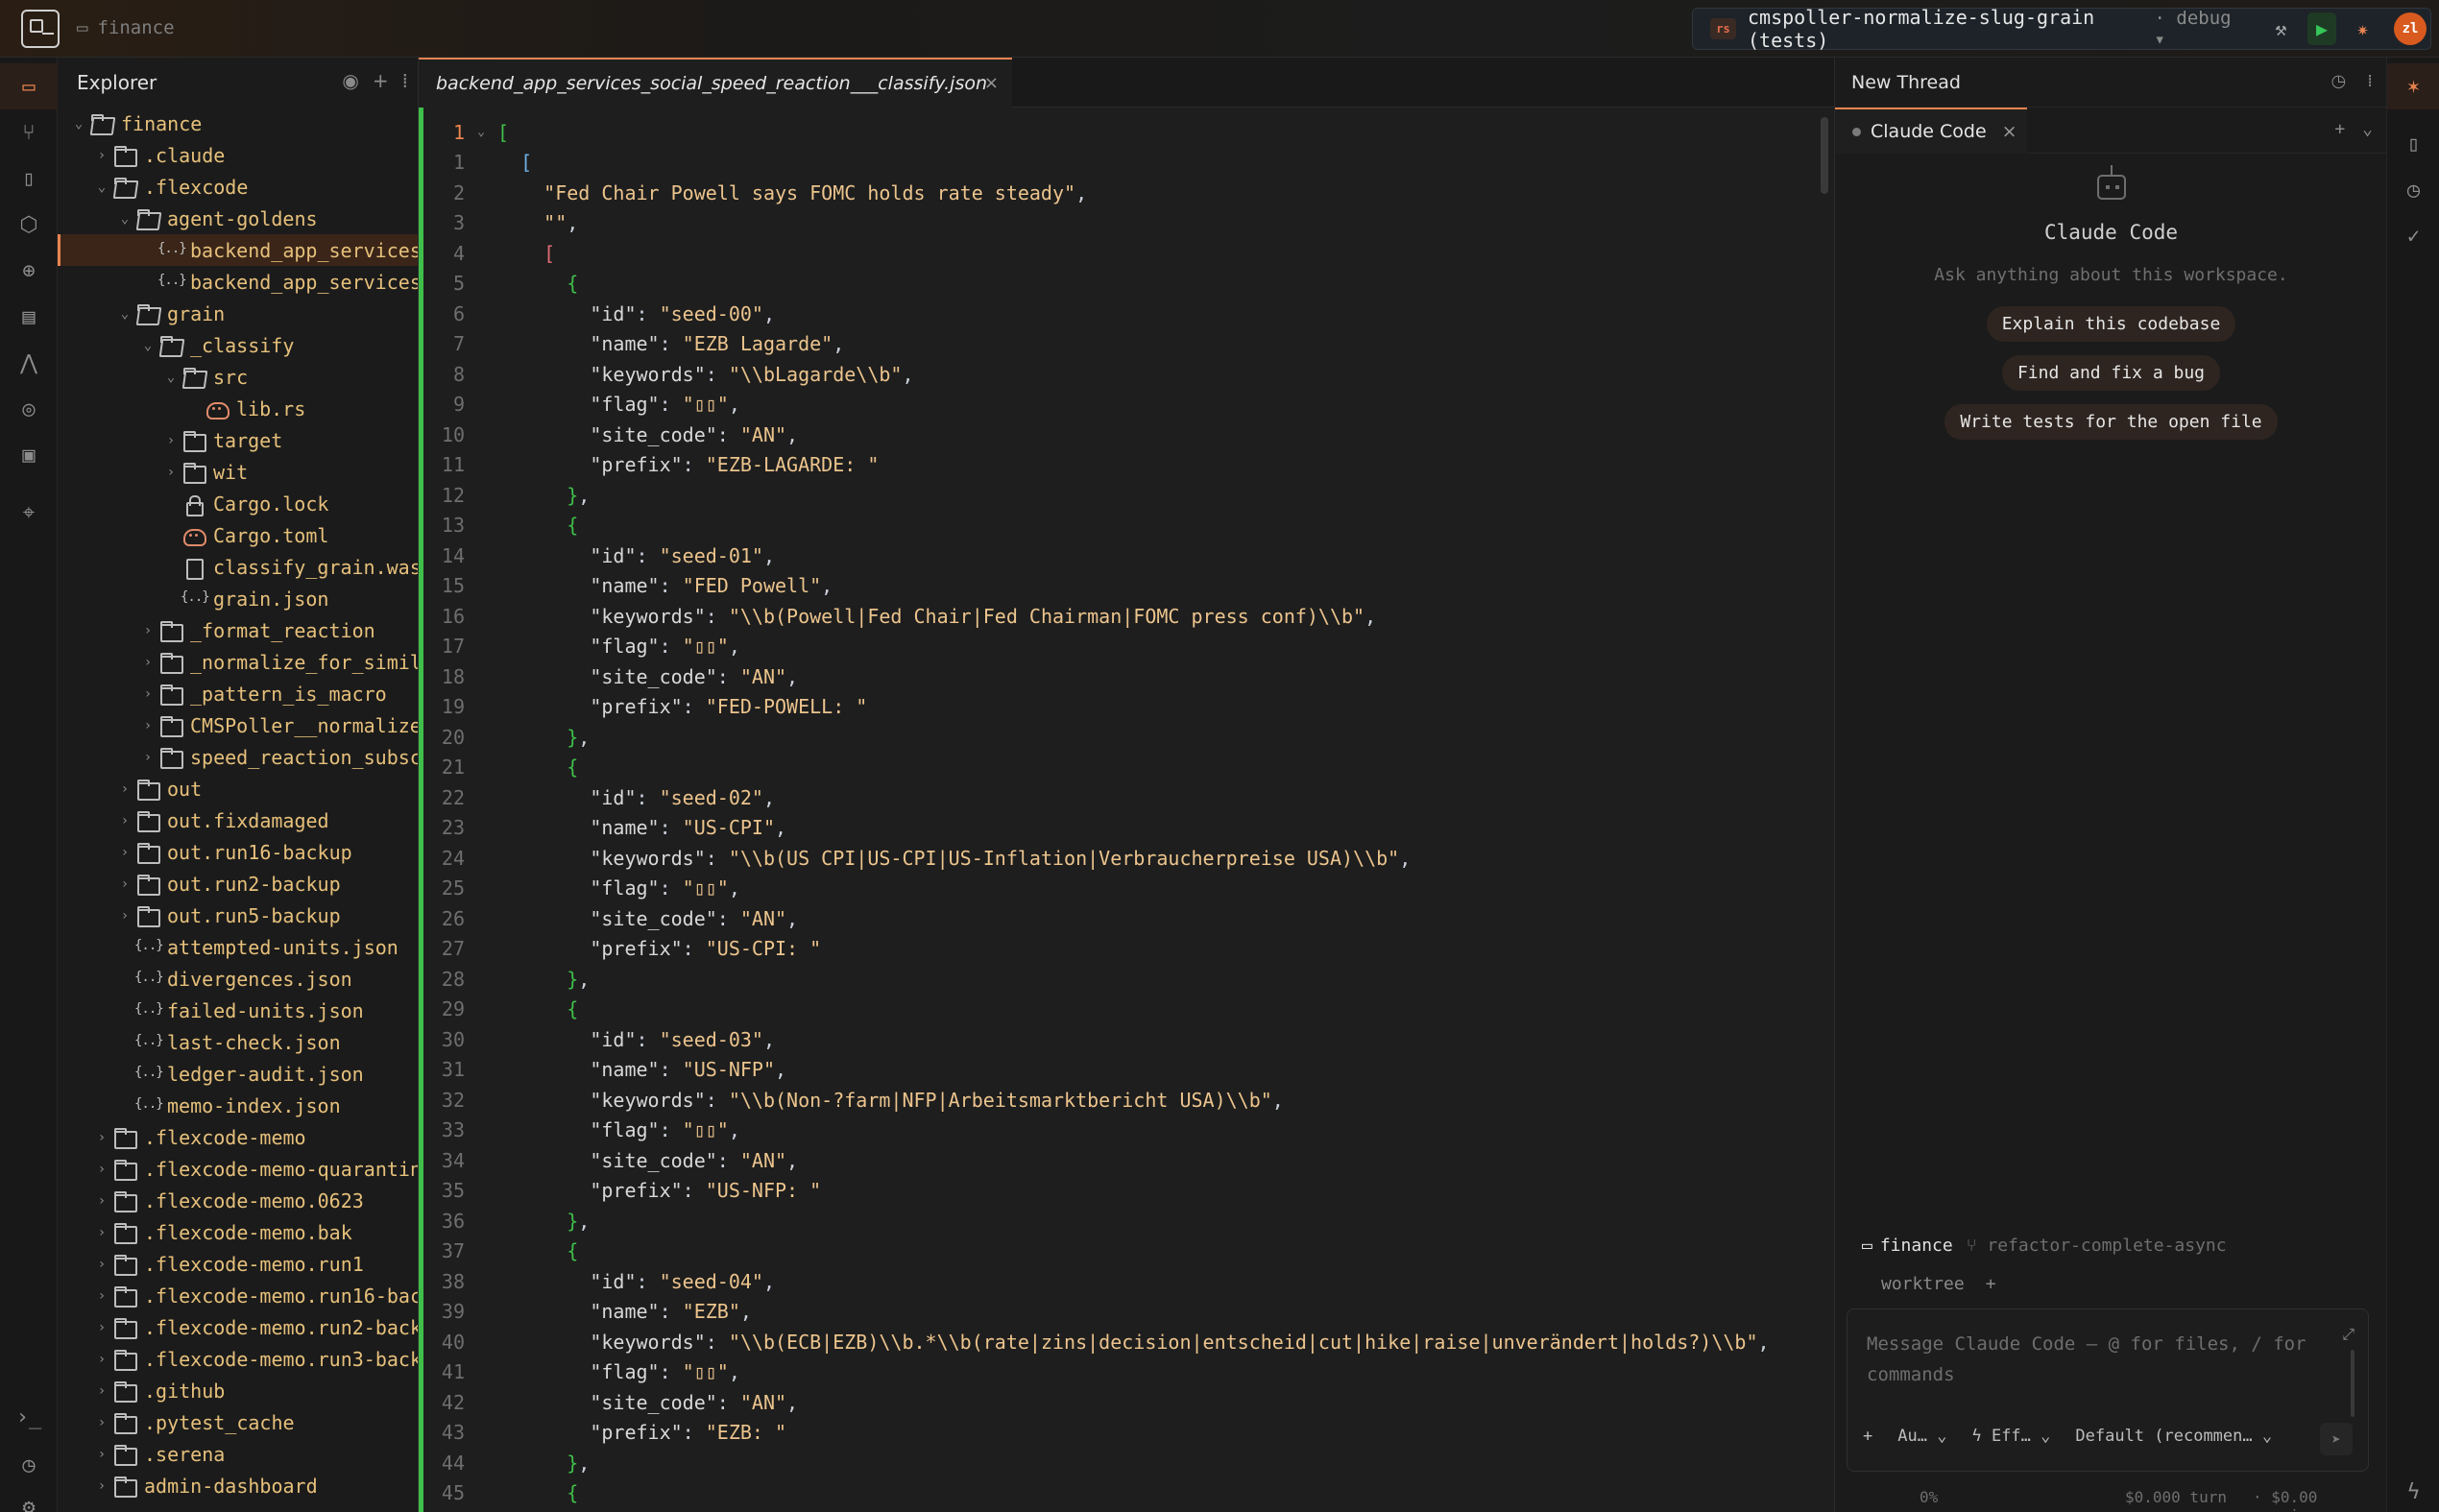  What do you see at coordinates (1868, 1436) in the screenshot?
I see `attach-plus-icon: +` at bounding box center [1868, 1436].